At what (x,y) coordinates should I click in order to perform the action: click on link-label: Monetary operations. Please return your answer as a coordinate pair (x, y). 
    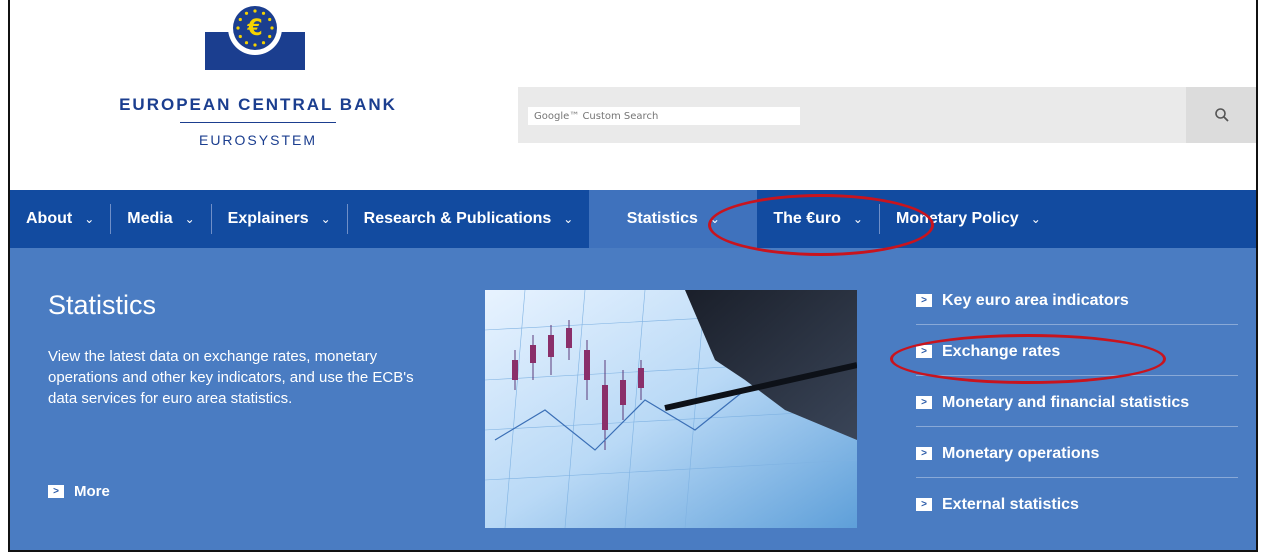
    Looking at the image, I should click on (1021, 453).